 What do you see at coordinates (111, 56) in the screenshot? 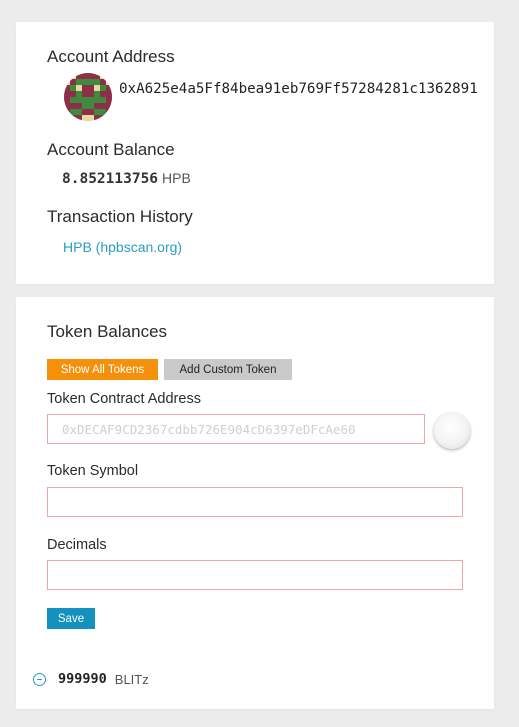
I see `account-address-heading: Account Address` at bounding box center [111, 56].